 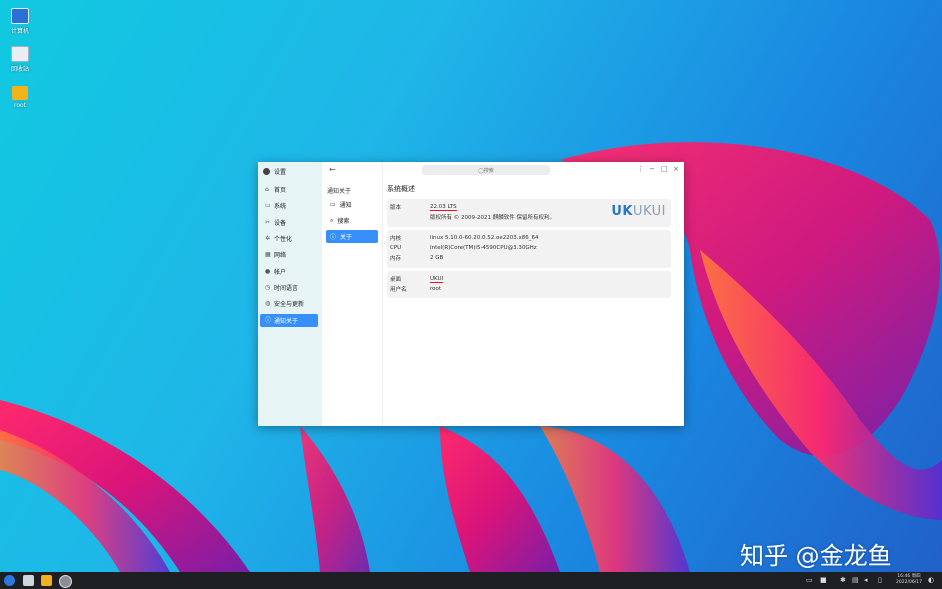 I want to click on sidebar-item-time-language: ◷ 时间语言, so click(x=289, y=287).